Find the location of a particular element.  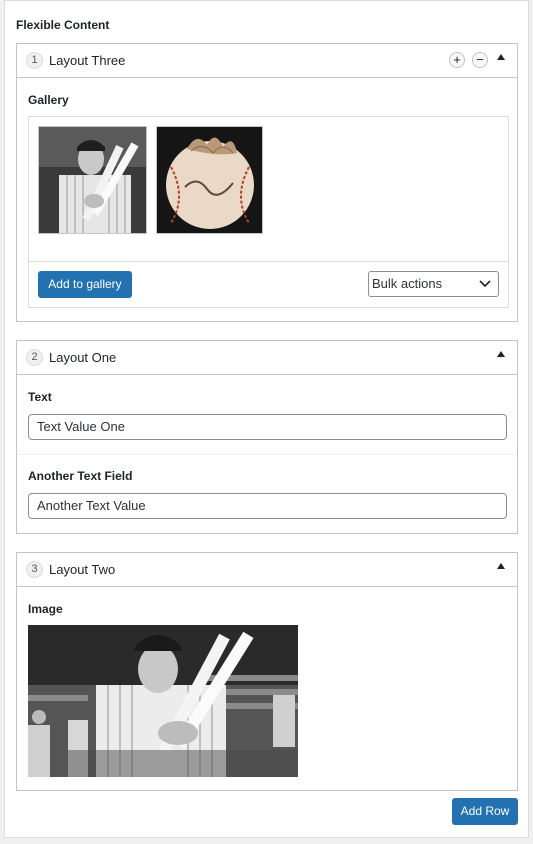

layout-order-badge: 3 is located at coordinates (34, 569).